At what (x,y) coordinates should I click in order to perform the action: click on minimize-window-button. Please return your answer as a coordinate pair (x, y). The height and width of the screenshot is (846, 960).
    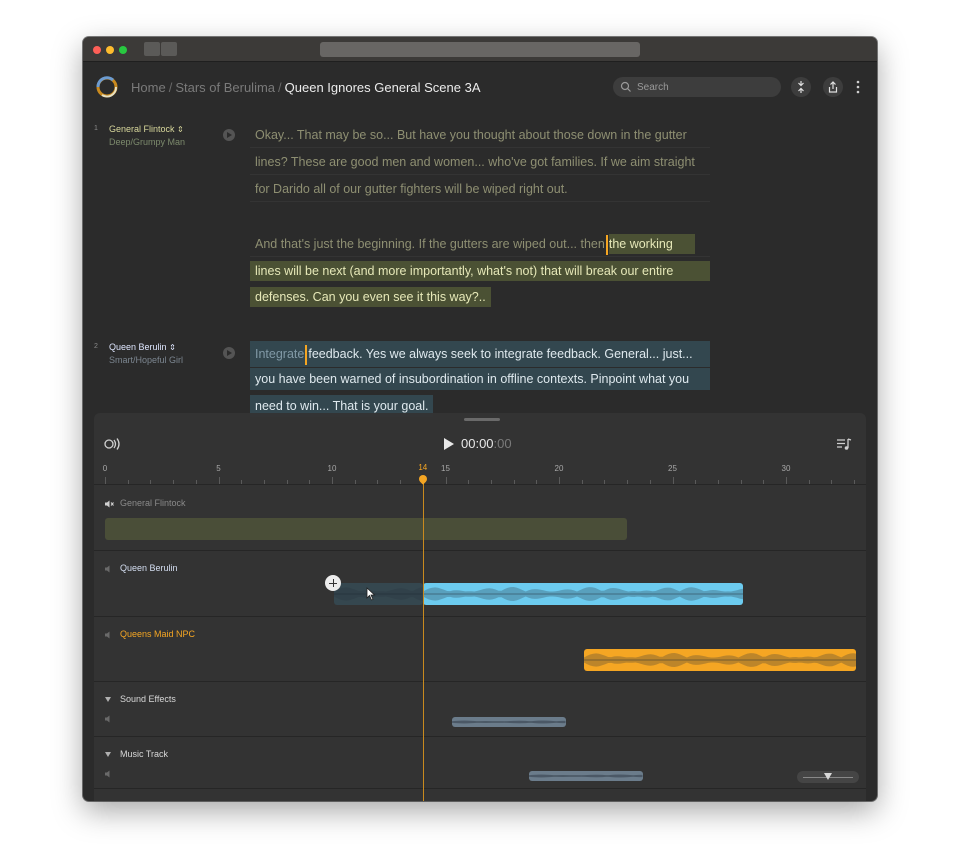
    Looking at the image, I should click on (110, 50).